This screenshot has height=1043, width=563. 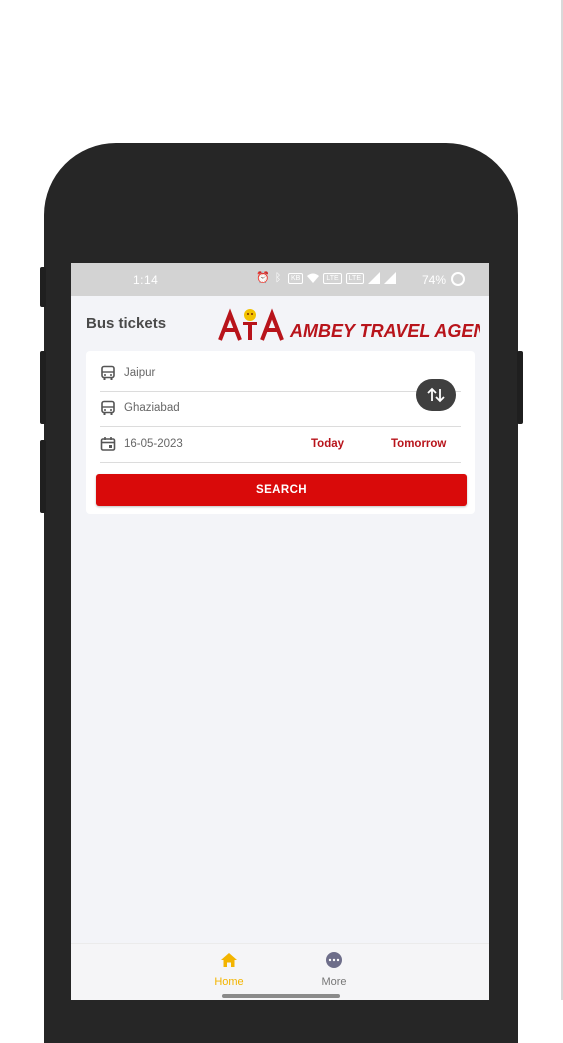 I want to click on bus-icon, so click(x=108, y=373).